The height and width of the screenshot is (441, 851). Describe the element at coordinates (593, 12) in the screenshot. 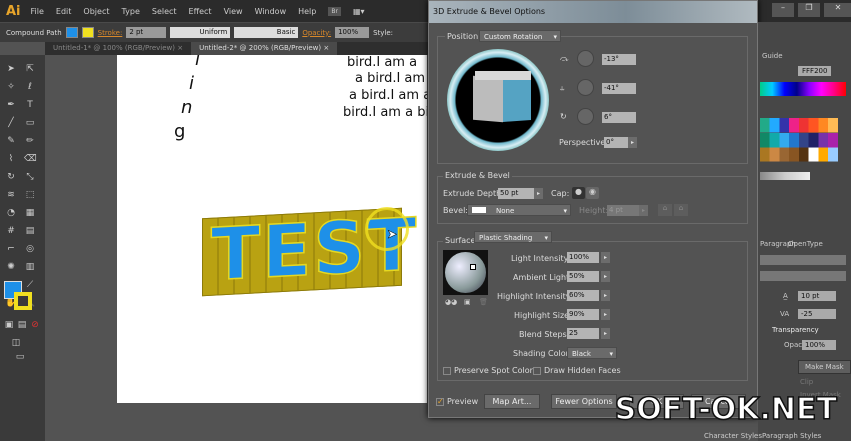

I see `dialog-title: 3D Extrude & Bevel Options` at that location.